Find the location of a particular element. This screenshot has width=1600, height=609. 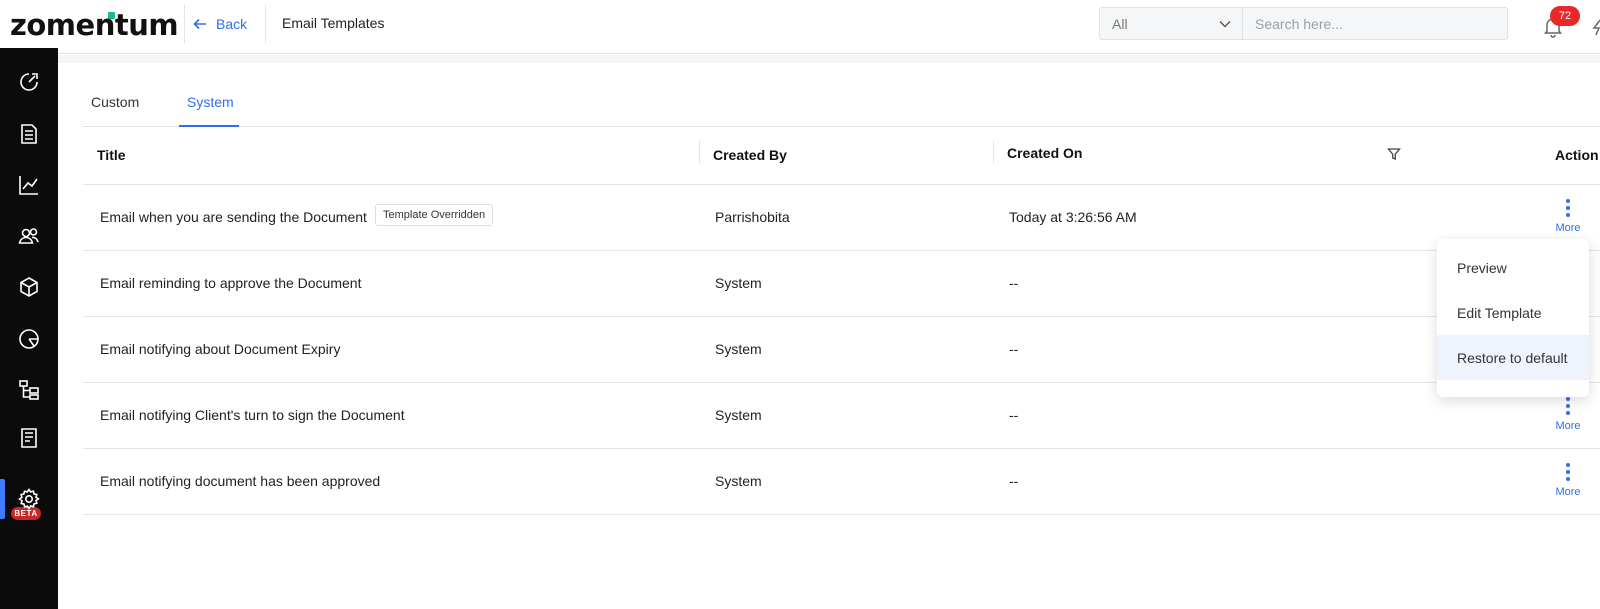

page-title: Email Templates is located at coordinates (333, 23).